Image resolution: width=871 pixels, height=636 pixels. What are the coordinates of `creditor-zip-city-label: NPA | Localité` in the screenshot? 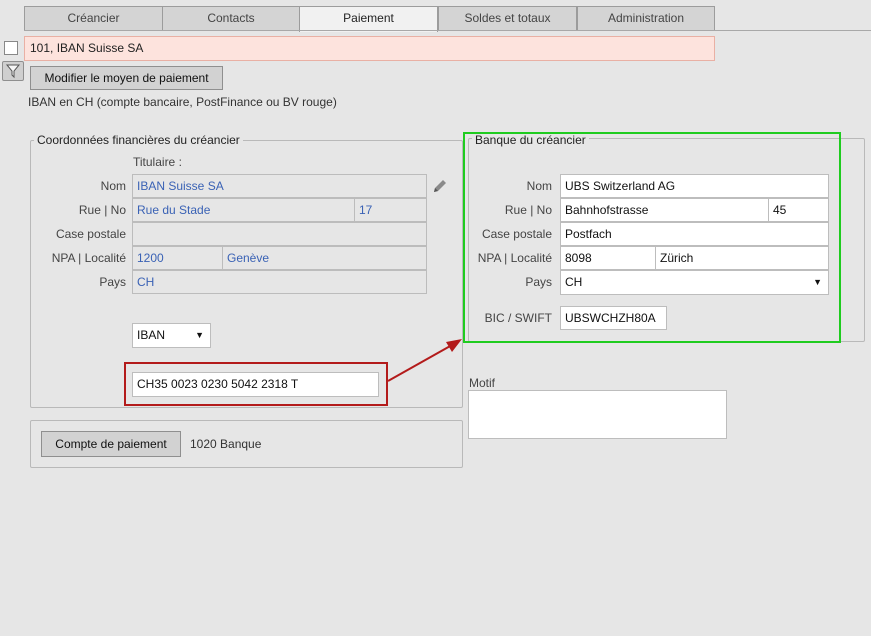 It's located at (88, 258).